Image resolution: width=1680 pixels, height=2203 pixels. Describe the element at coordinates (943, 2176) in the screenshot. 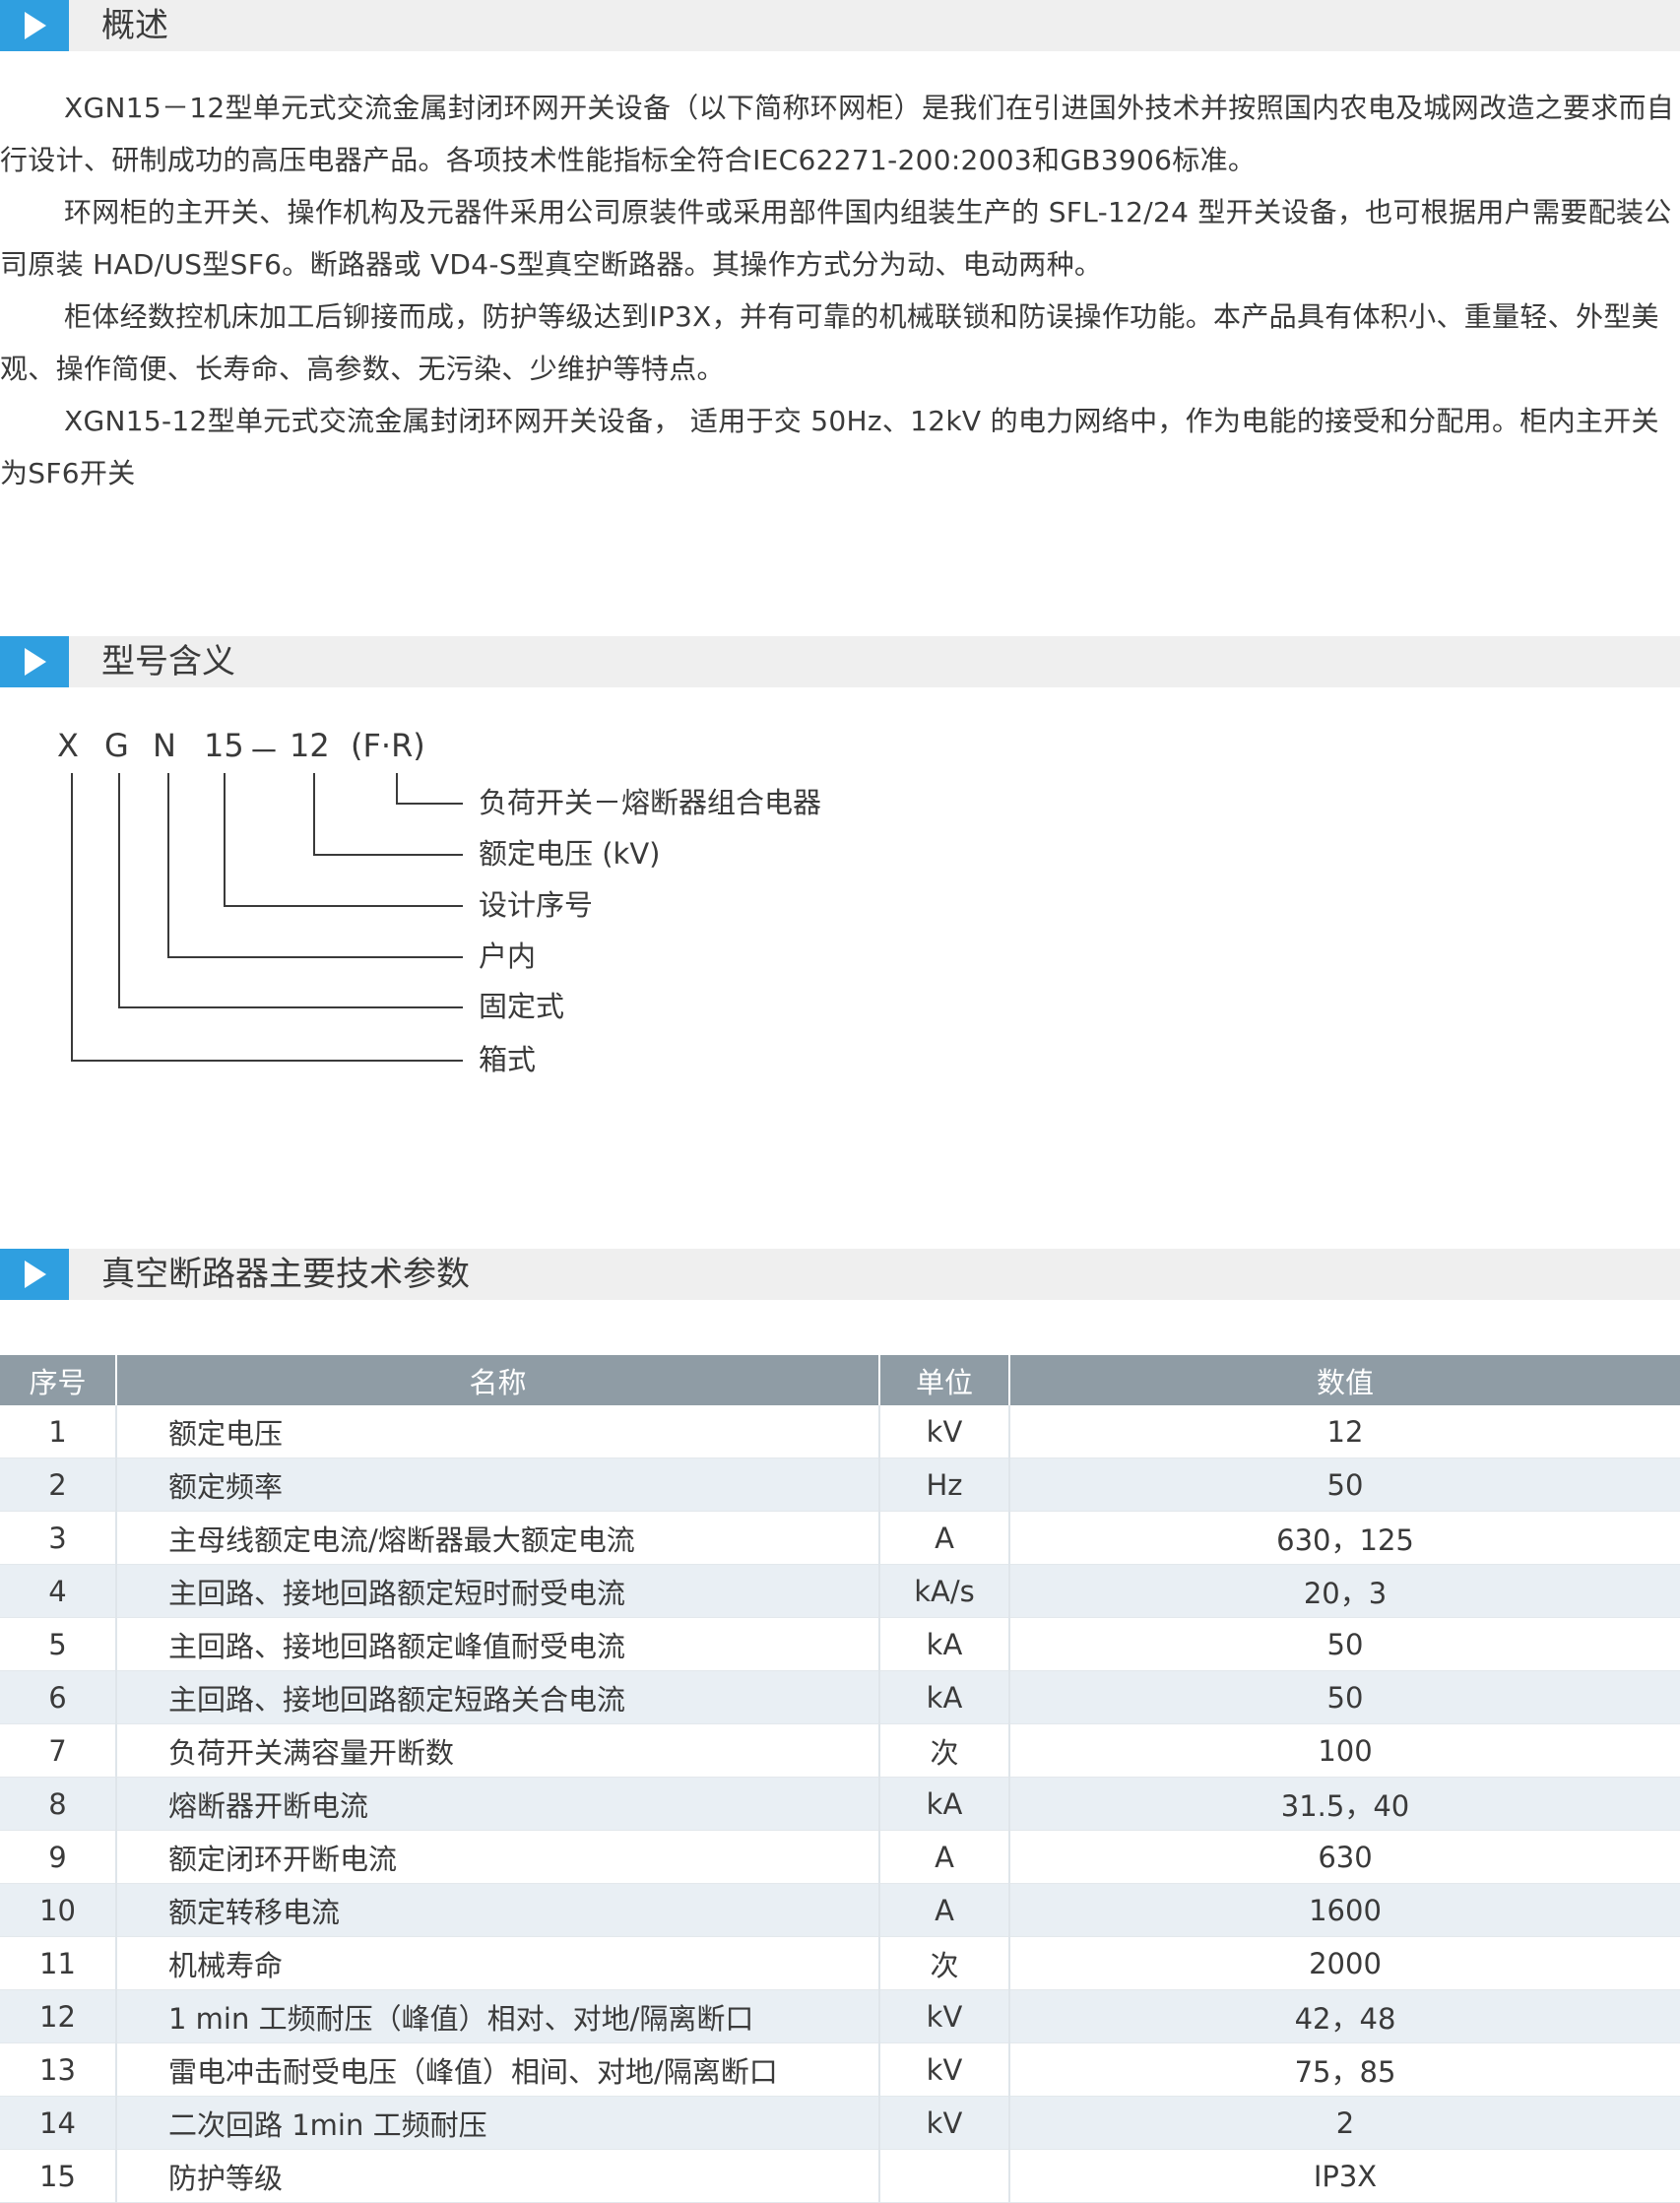

I see `cell-unit` at that location.